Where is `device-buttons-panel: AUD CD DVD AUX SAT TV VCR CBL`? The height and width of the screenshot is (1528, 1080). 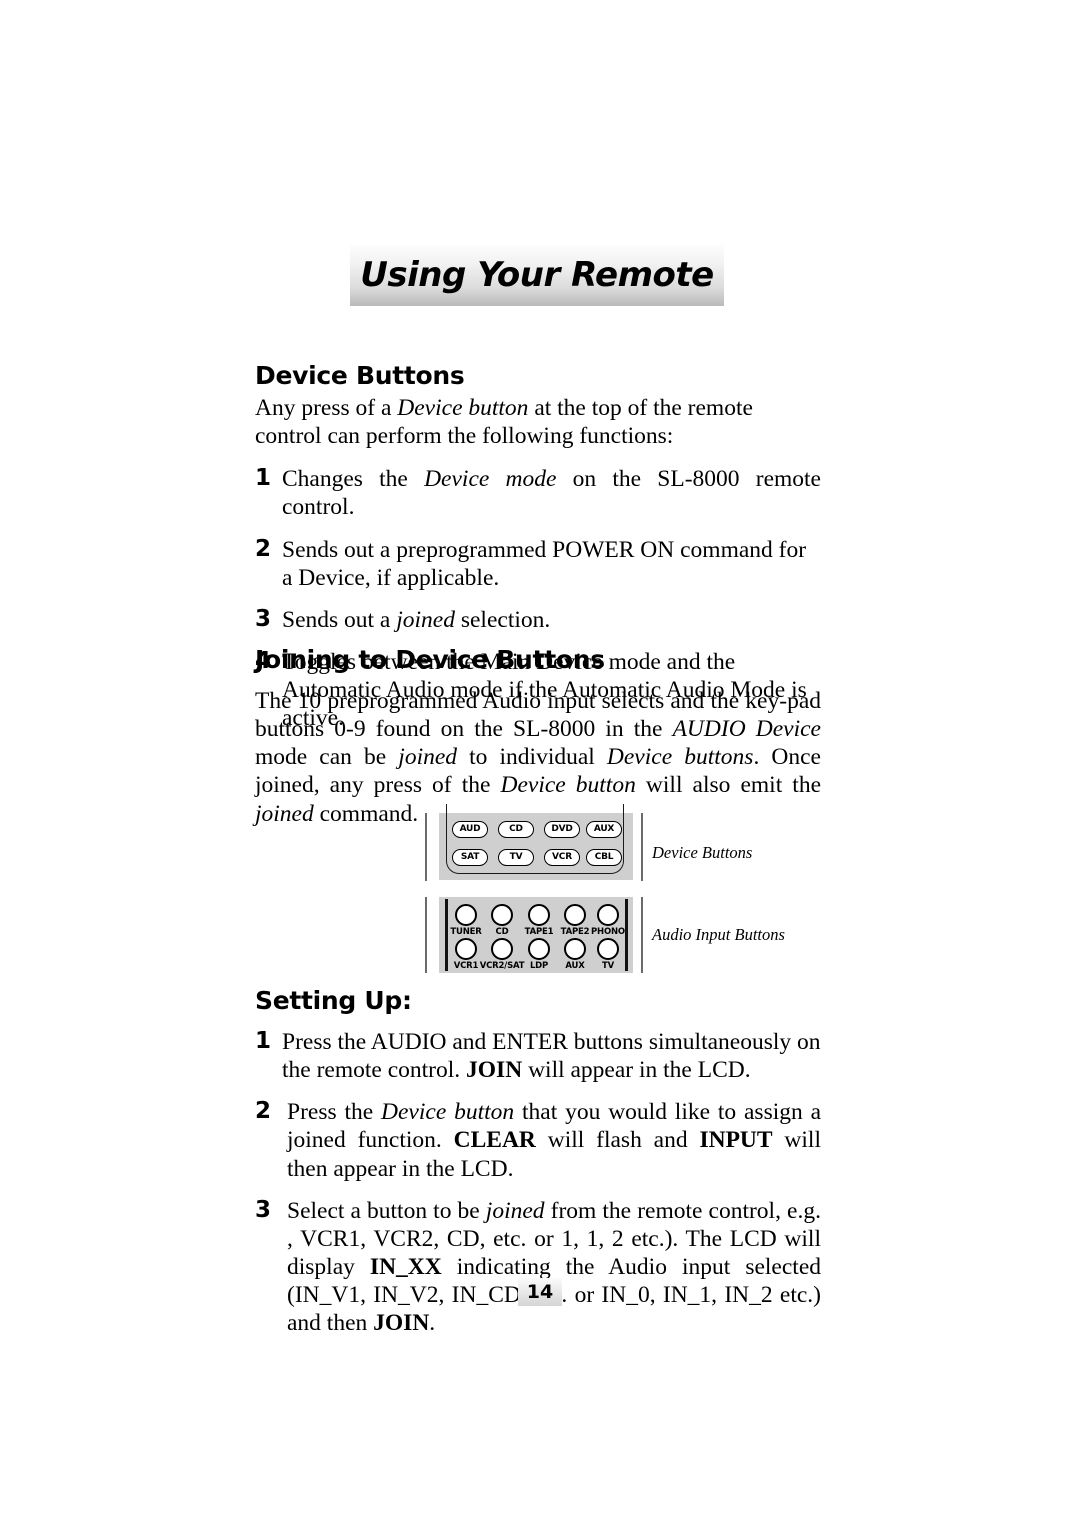
device-buttons-panel: AUD CD DVD AUX SAT TV VCR CBL is located at coordinates (536, 842).